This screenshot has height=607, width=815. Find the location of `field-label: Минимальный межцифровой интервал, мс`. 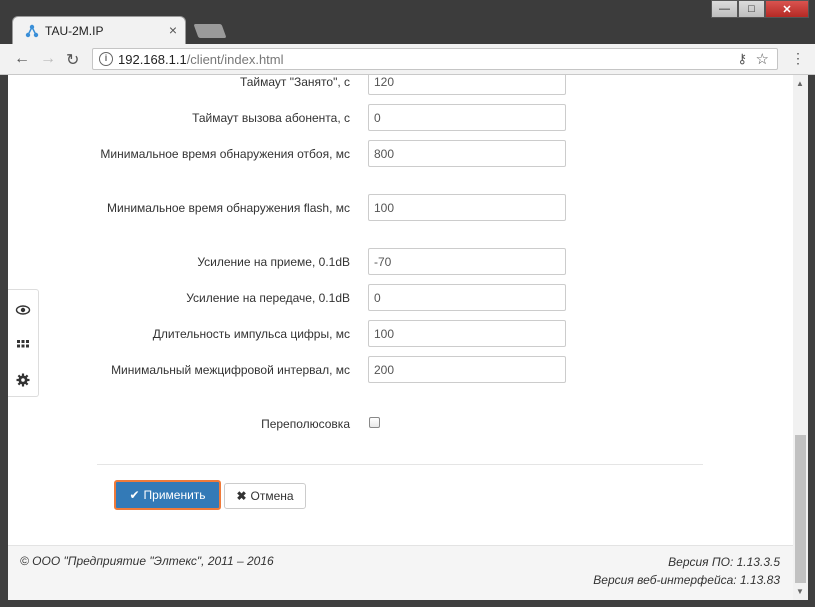

field-label: Минимальный межцифровой интервал, мс is located at coordinates (230, 370).